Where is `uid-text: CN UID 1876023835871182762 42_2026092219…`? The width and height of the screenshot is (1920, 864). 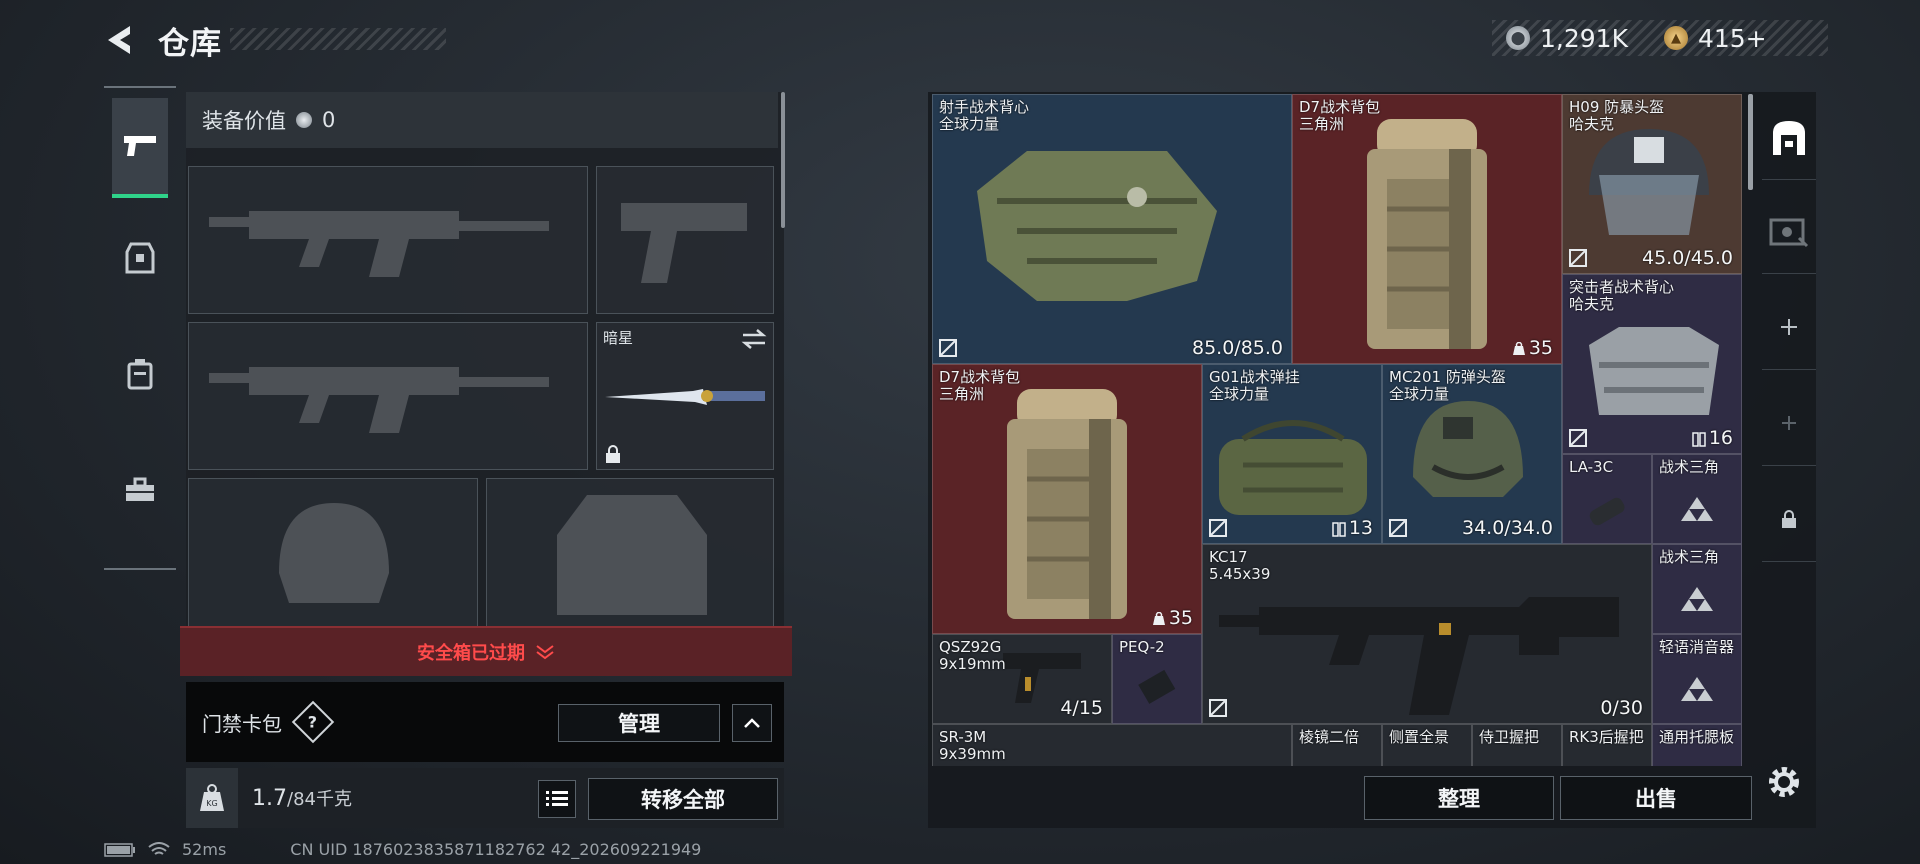 uid-text: CN UID 1876023835871182762 42_2026092219… is located at coordinates (496, 849).